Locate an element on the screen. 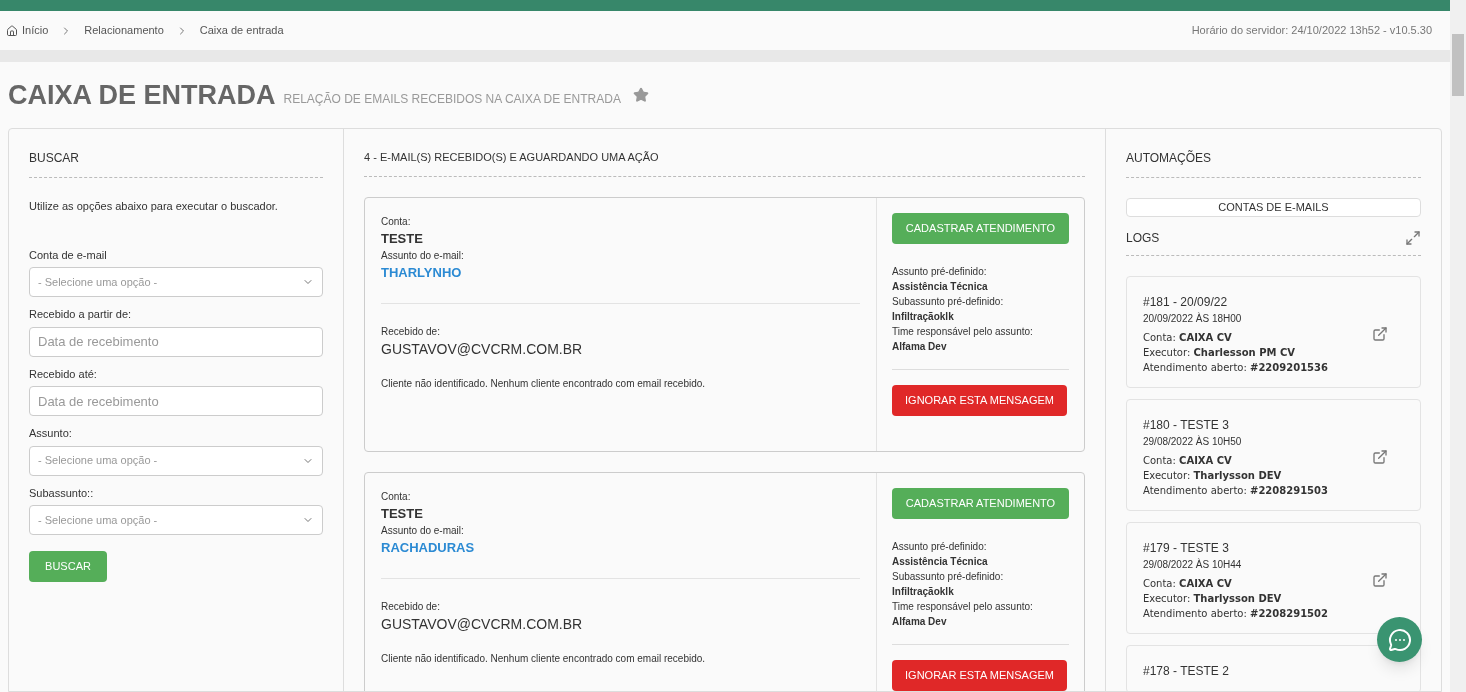 The width and height of the screenshot is (1466, 692). log-detail: Atendimento aberto: #2208291503 is located at coordinates (1236, 490).